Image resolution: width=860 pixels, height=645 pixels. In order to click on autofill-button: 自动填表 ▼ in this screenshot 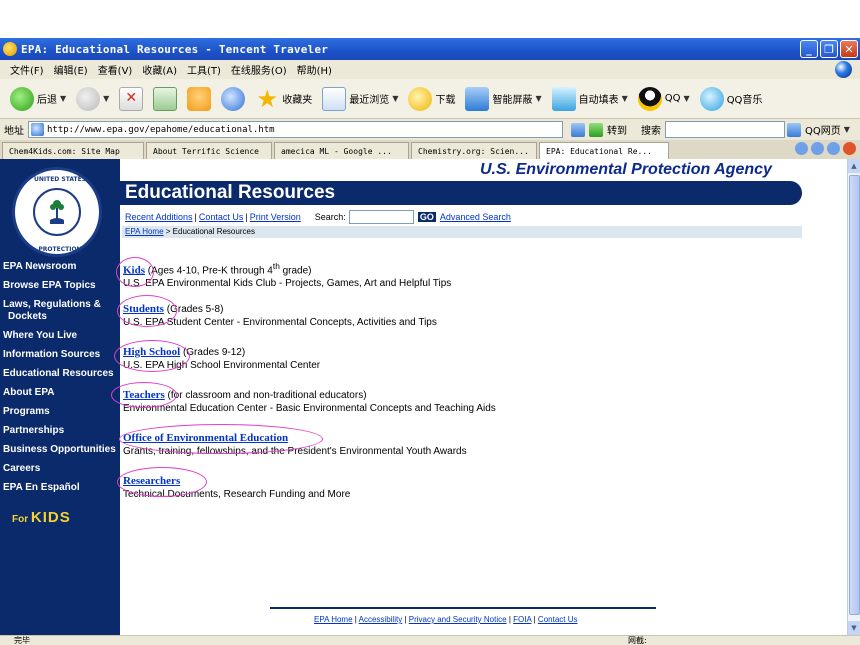, I will do `click(590, 99)`.